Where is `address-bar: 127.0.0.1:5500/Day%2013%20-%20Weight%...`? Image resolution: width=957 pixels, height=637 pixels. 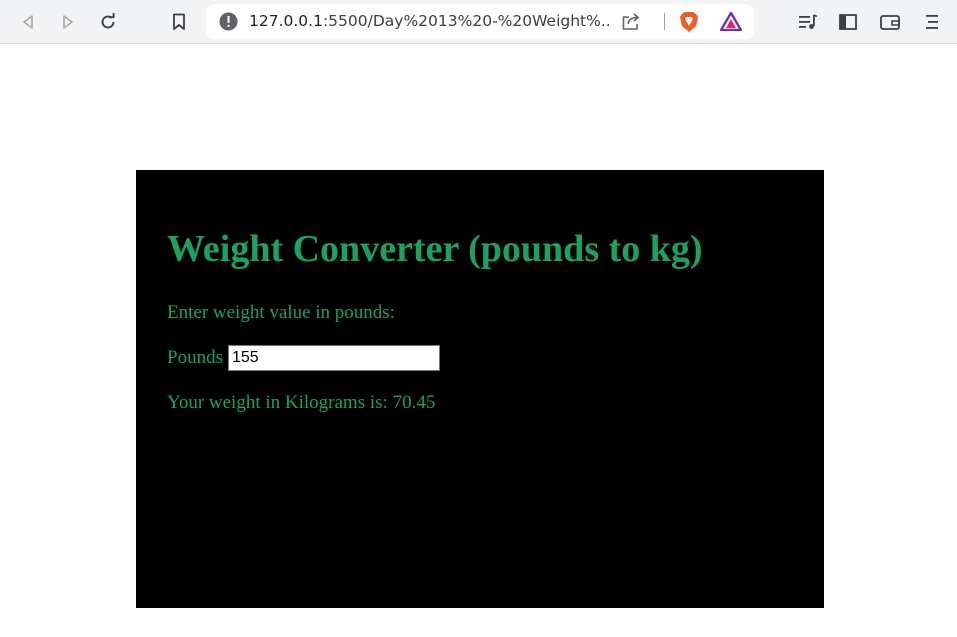 address-bar: 127.0.0.1:5500/Day%2013%20-%20Weight%... is located at coordinates (480, 21).